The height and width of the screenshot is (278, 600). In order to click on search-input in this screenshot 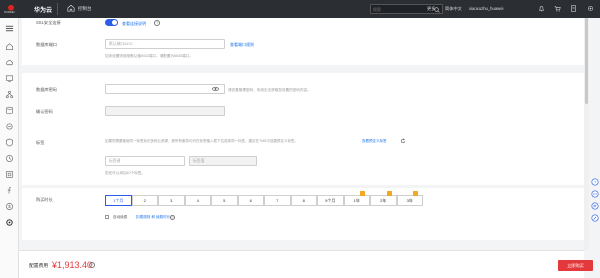, I will do `click(401, 9)`.